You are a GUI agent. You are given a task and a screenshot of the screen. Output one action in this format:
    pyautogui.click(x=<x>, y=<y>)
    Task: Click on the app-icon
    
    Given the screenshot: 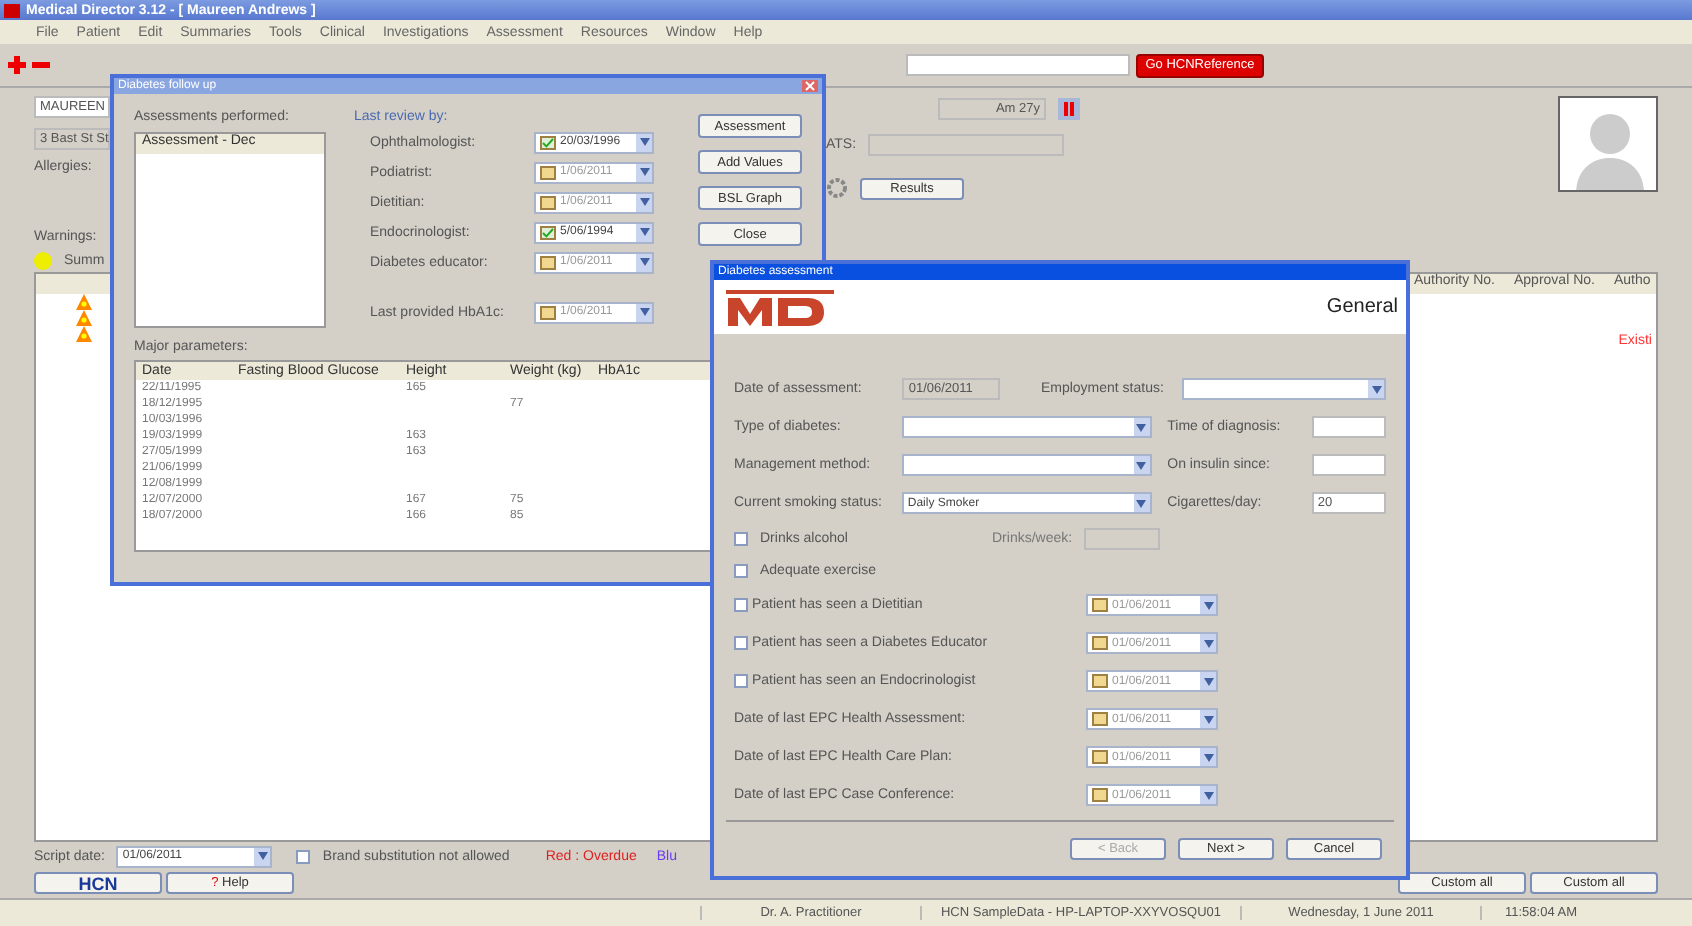 What is the action you would take?
    pyautogui.click(x=12, y=10)
    